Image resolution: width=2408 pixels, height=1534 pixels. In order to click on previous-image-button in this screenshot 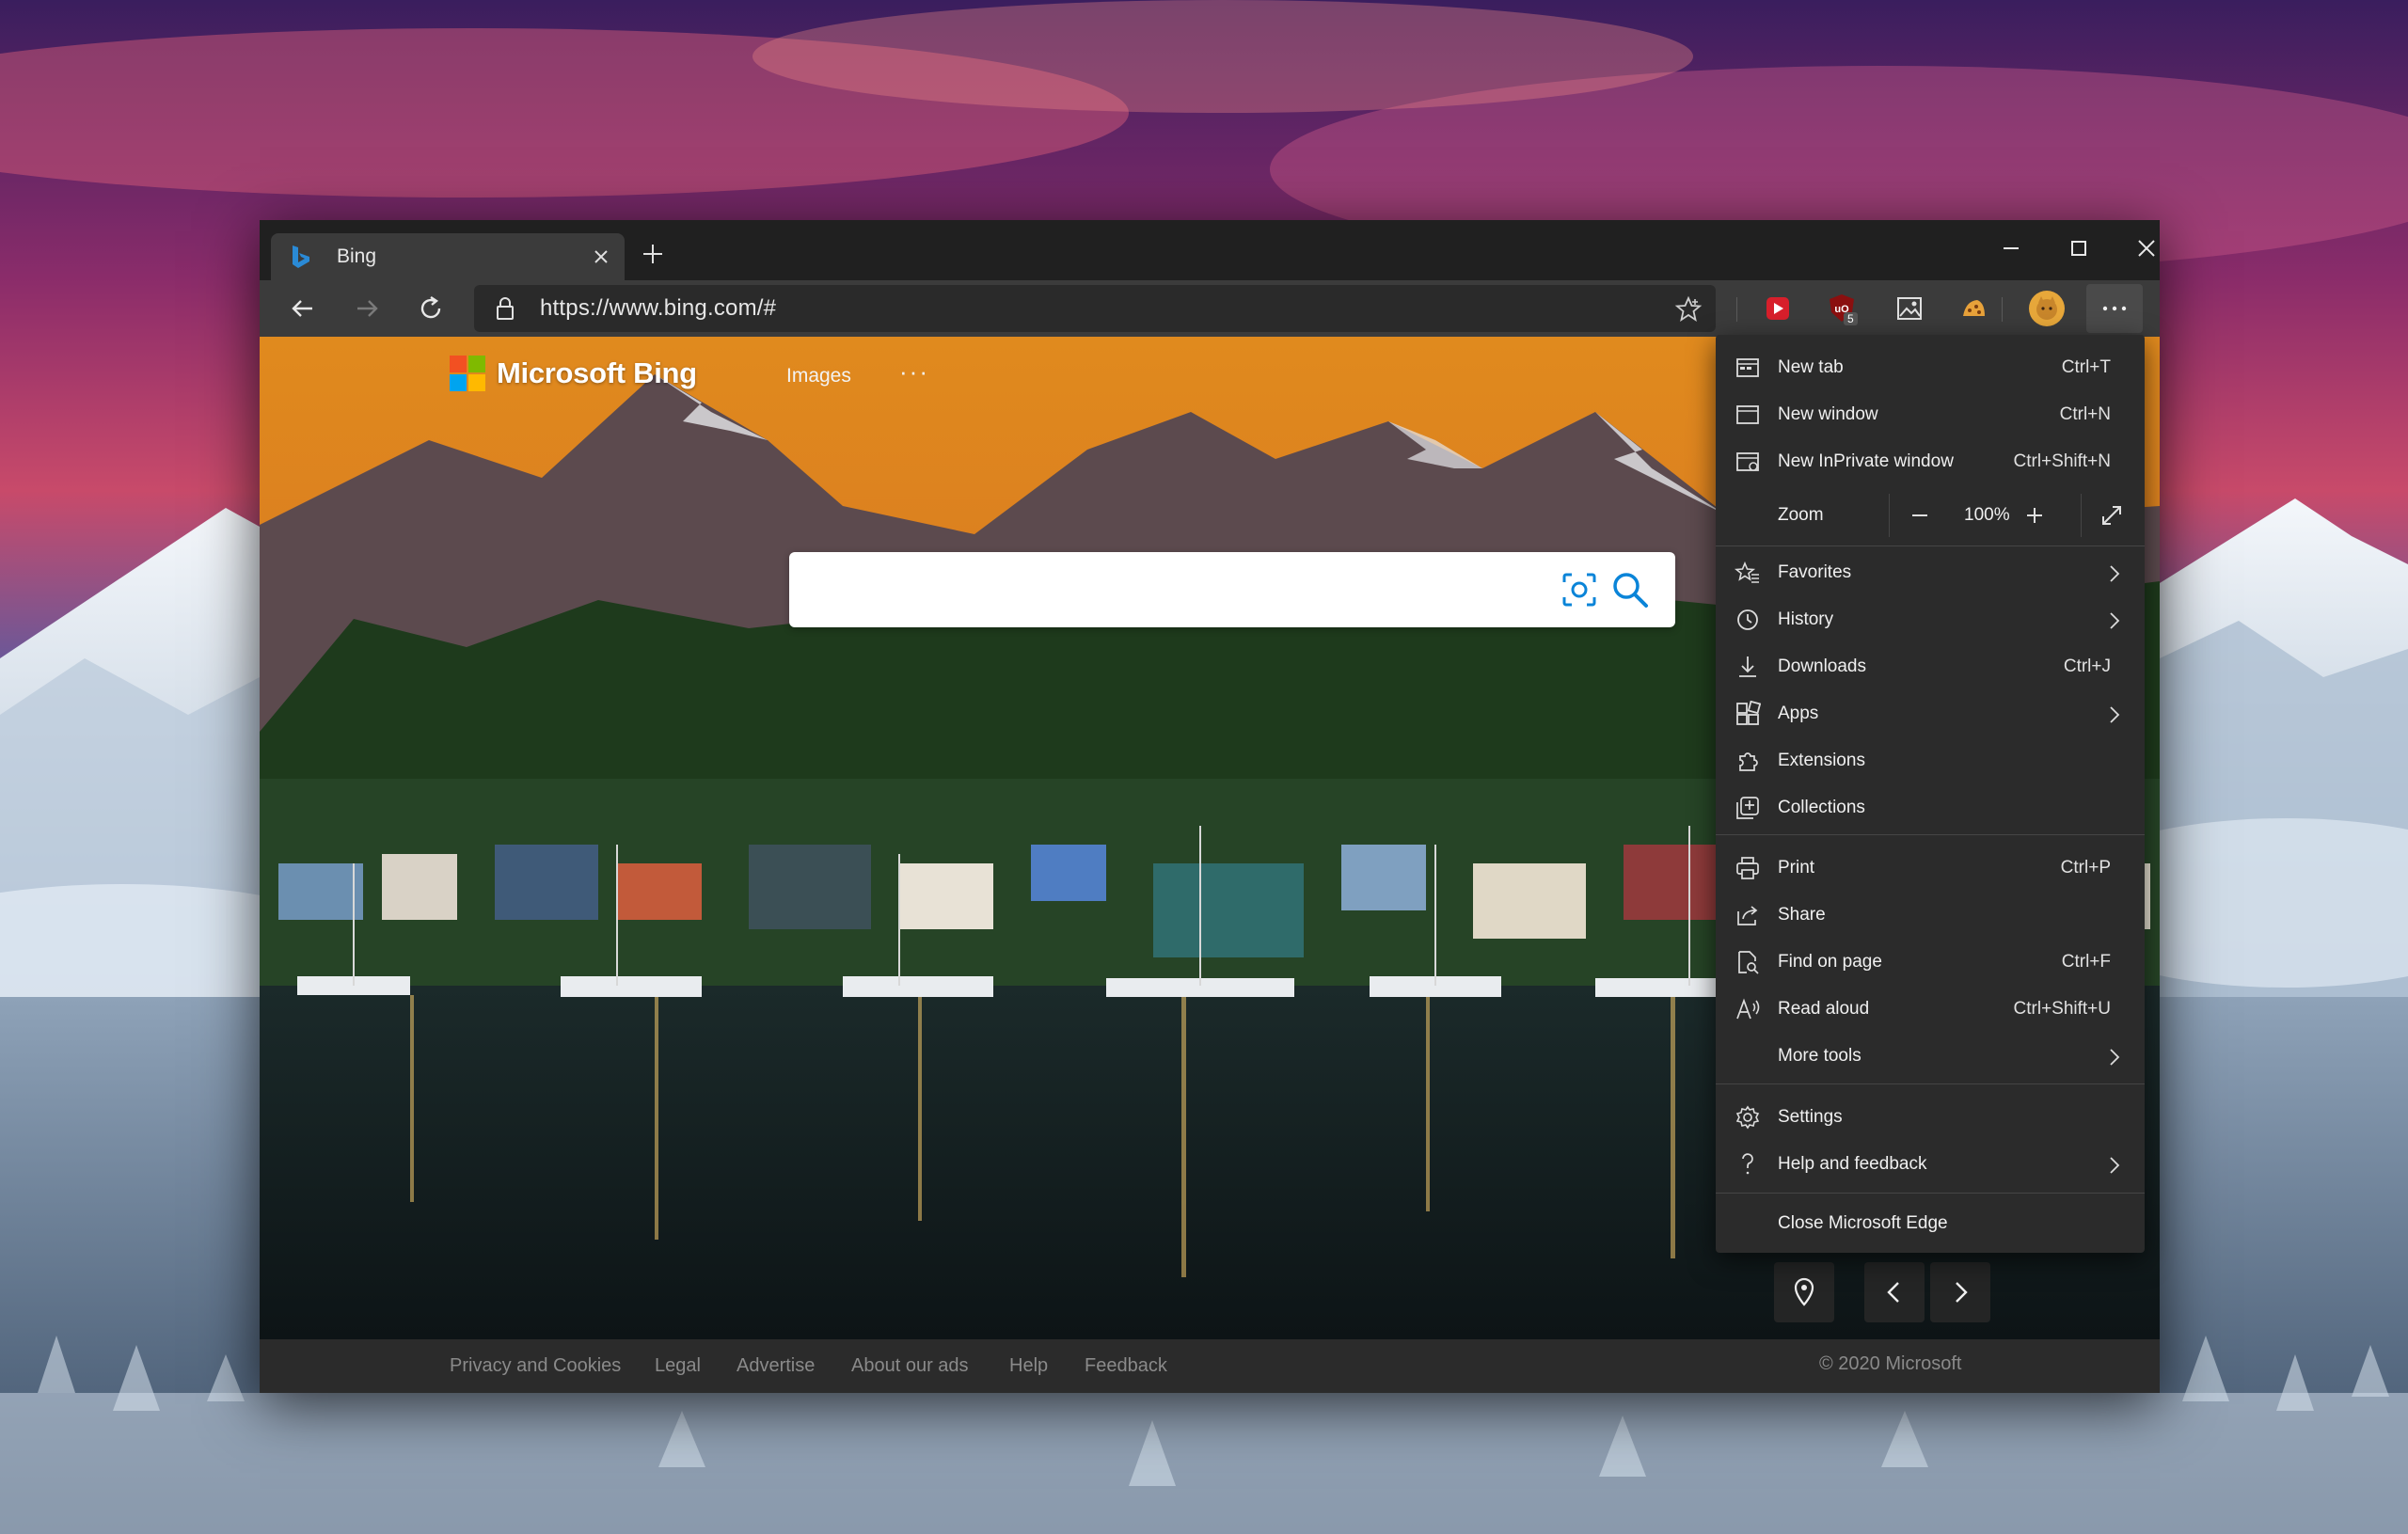, I will do `click(1895, 1292)`.